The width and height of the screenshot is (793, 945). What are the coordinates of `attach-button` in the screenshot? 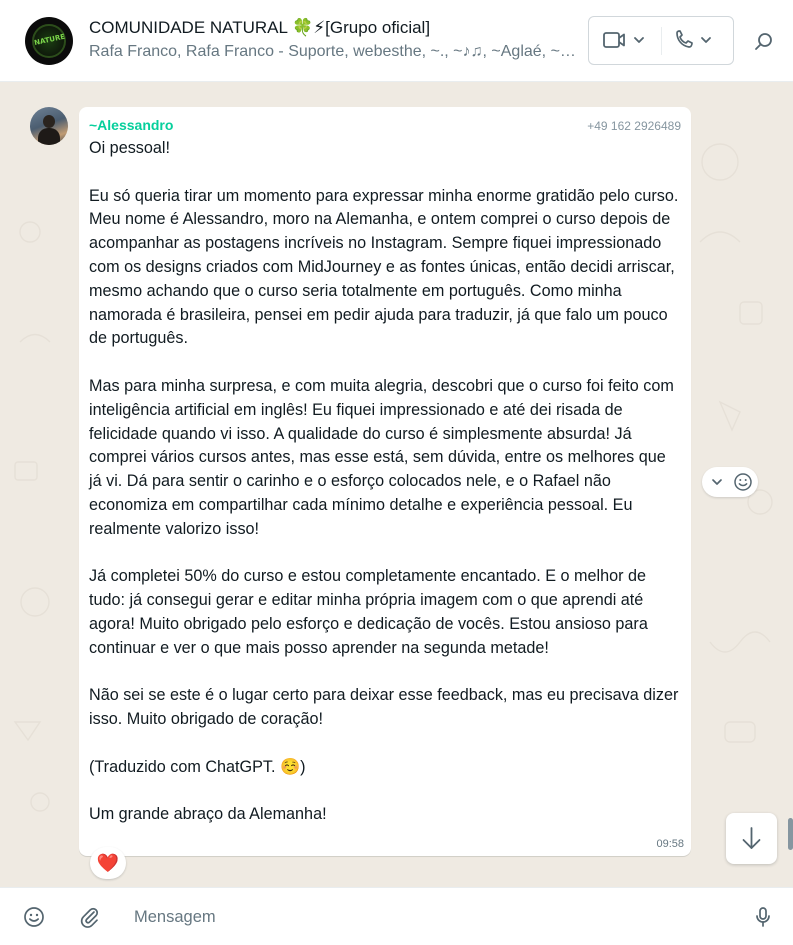 It's located at (89, 917).